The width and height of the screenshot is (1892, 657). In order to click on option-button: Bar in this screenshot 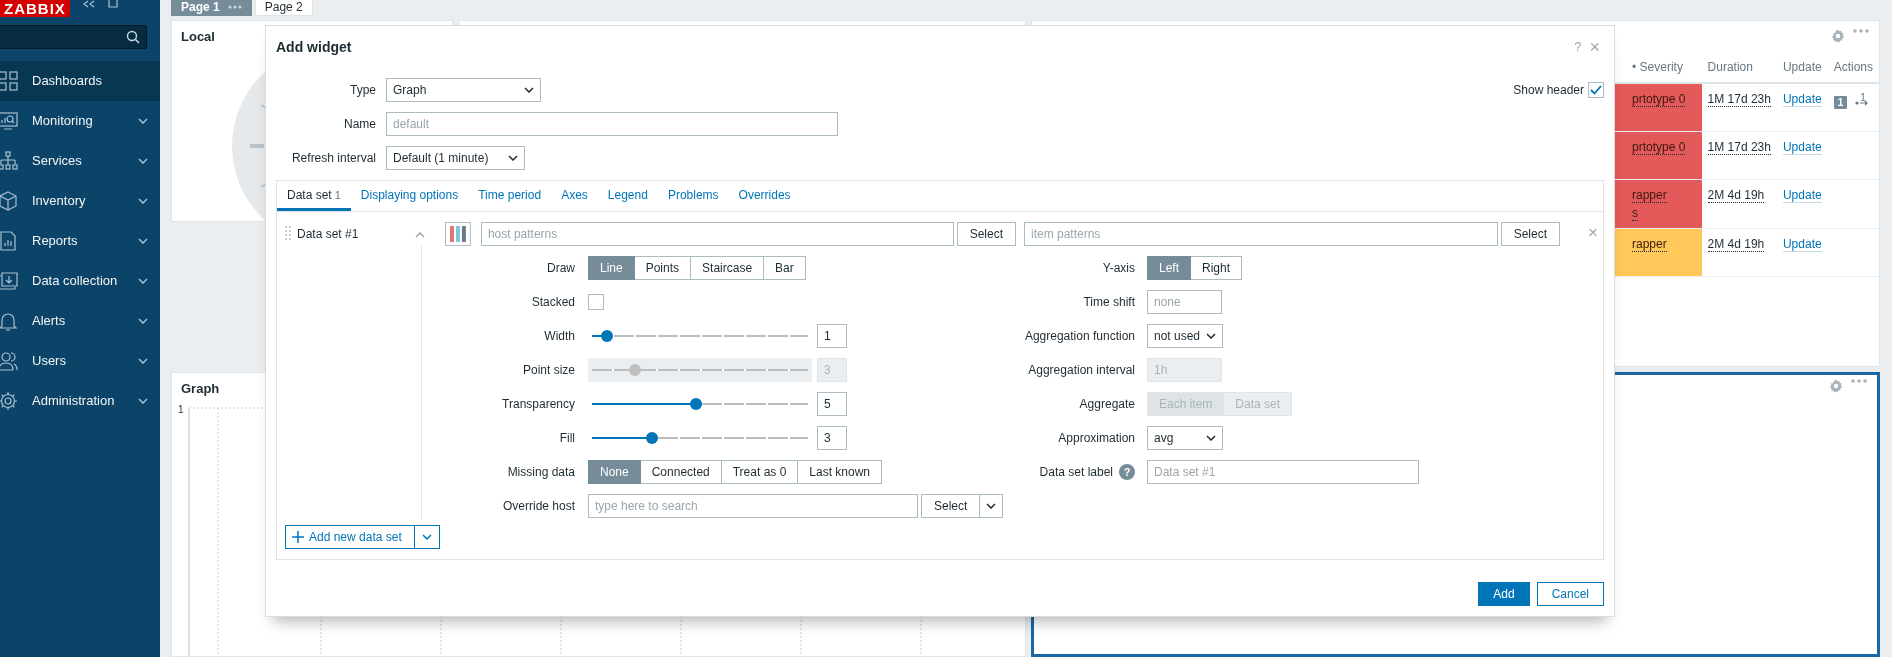, I will do `click(785, 268)`.